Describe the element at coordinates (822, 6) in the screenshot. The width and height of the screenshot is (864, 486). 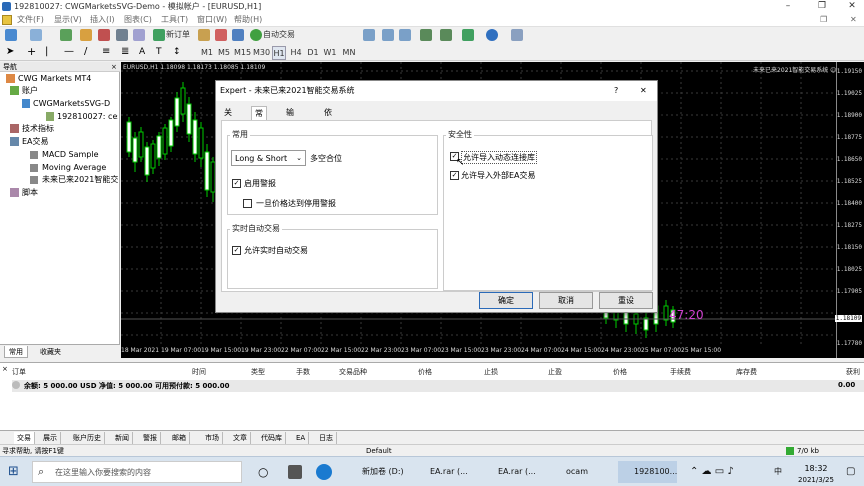
I see `restore-button: ❐` at that location.